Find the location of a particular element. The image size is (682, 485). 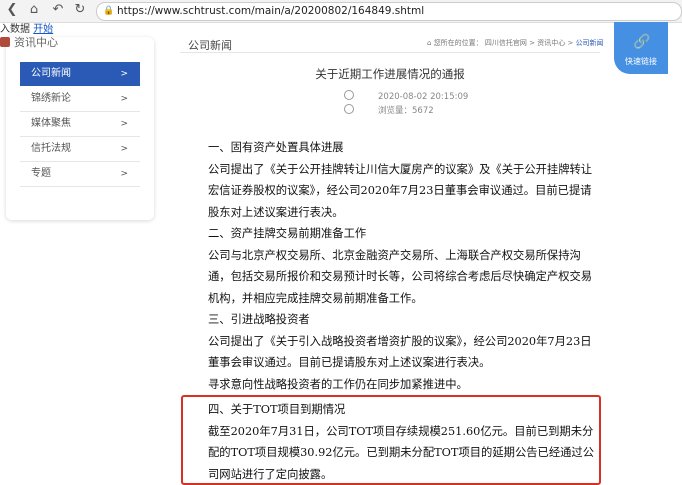

section-heading: 一、固有资产处置具体进展 is located at coordinates (391, 148).